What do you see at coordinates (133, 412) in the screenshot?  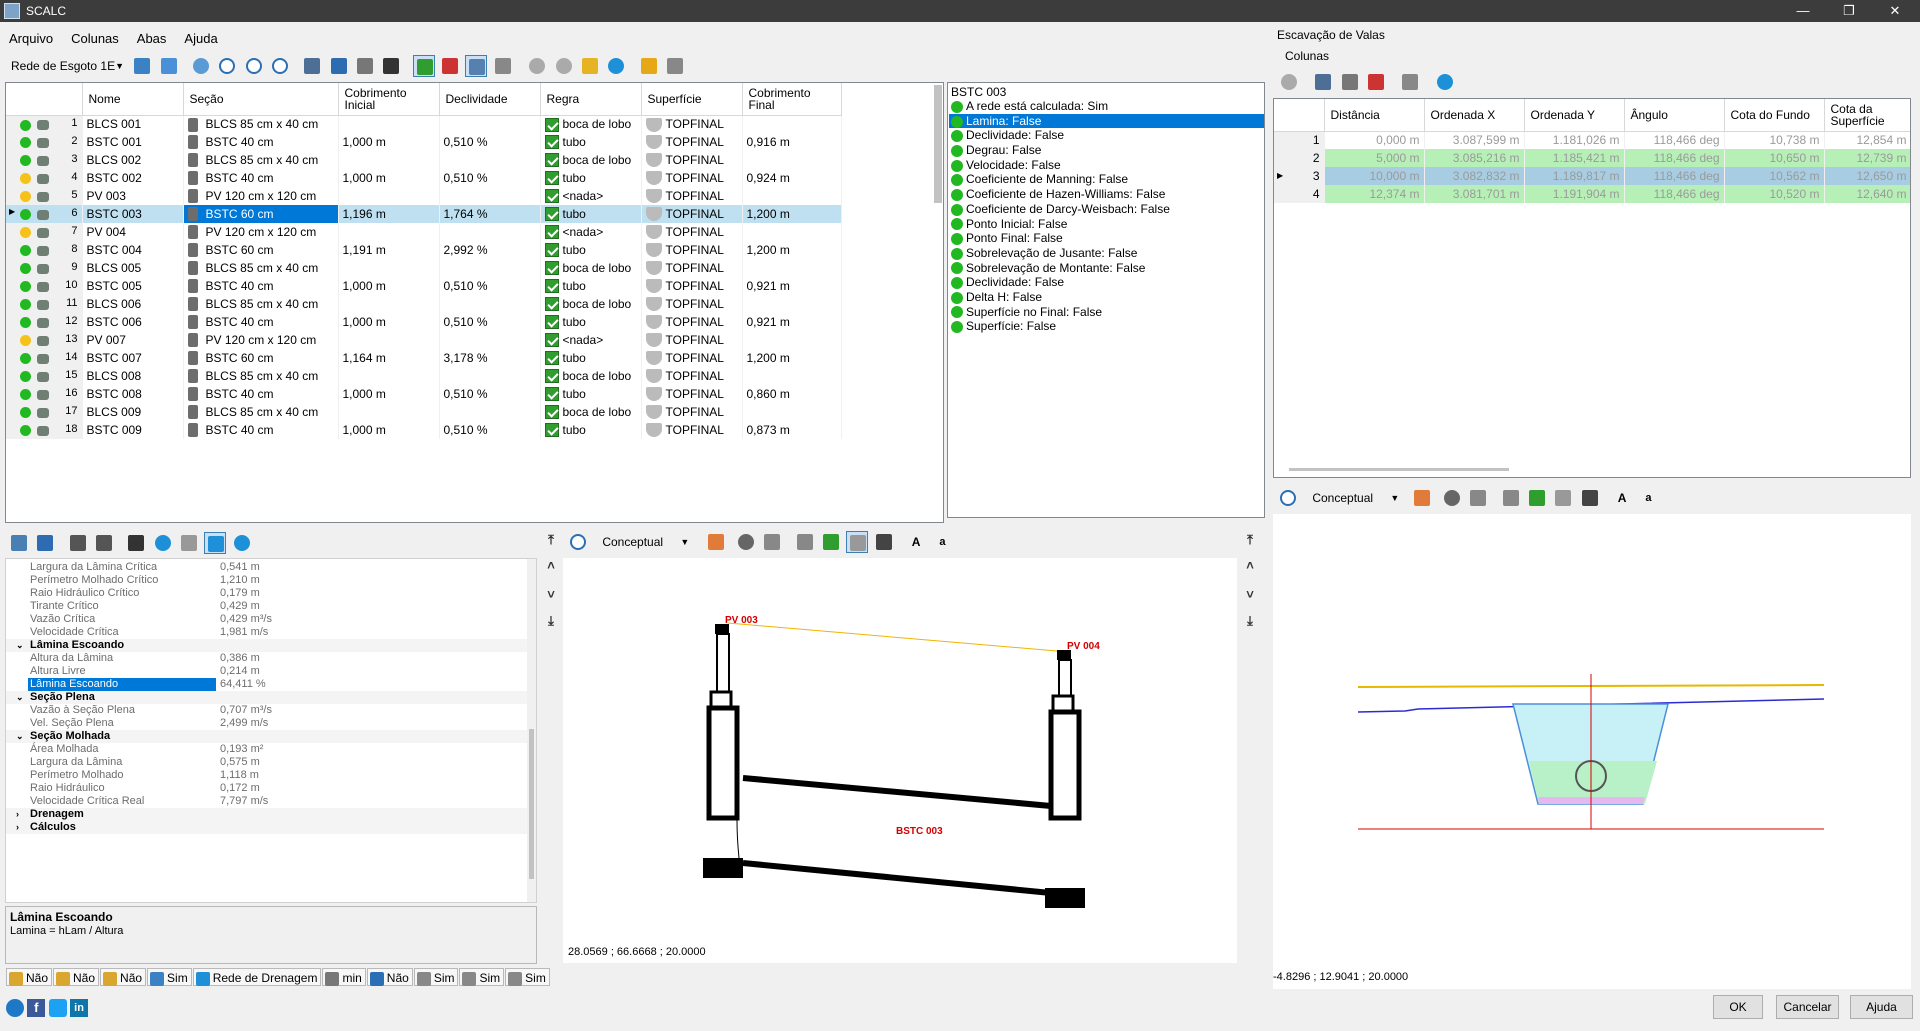 I see `name-cell: BLCS 009` at bounding box center [133, 412].